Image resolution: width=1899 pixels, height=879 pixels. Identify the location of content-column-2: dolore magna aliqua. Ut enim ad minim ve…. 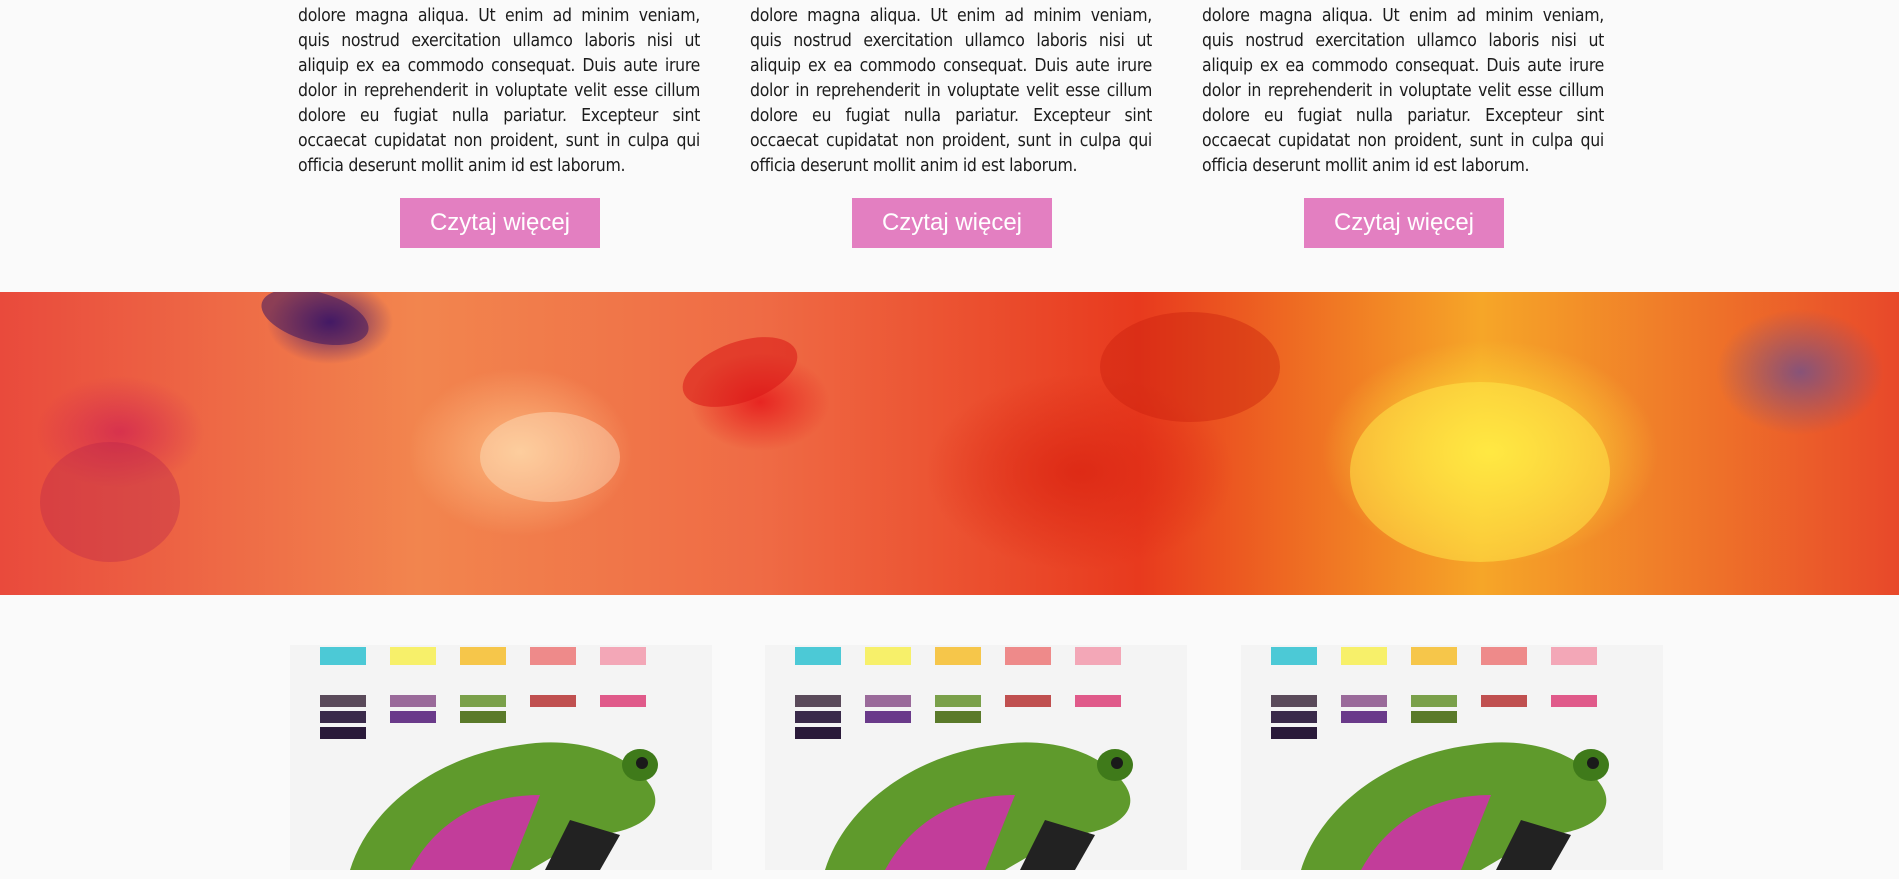
(951, 90).